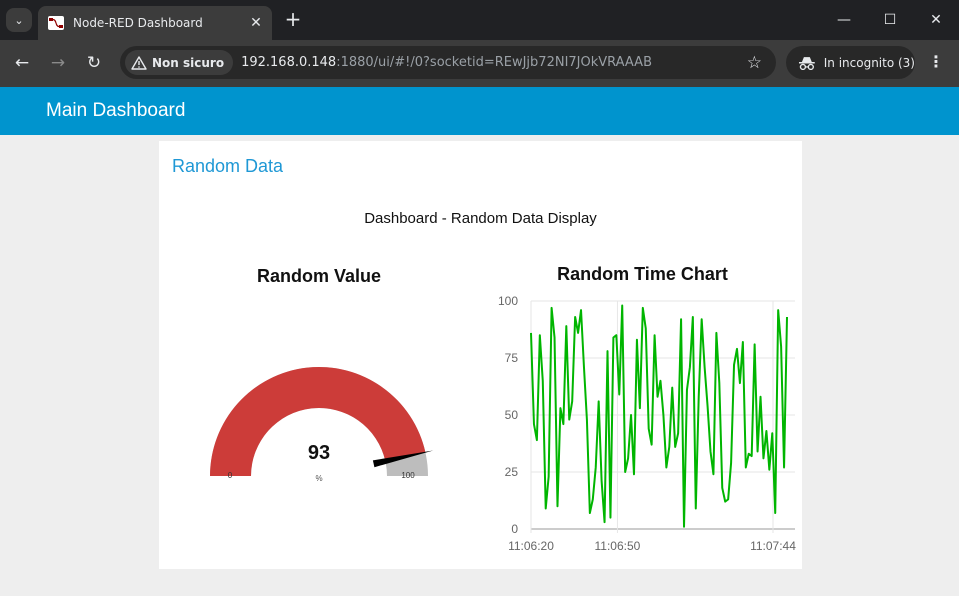  What do you see at coordinates (512, 472) in the screenshot?
I see `y-tick-label: 25` at bounding box center [512, 472].